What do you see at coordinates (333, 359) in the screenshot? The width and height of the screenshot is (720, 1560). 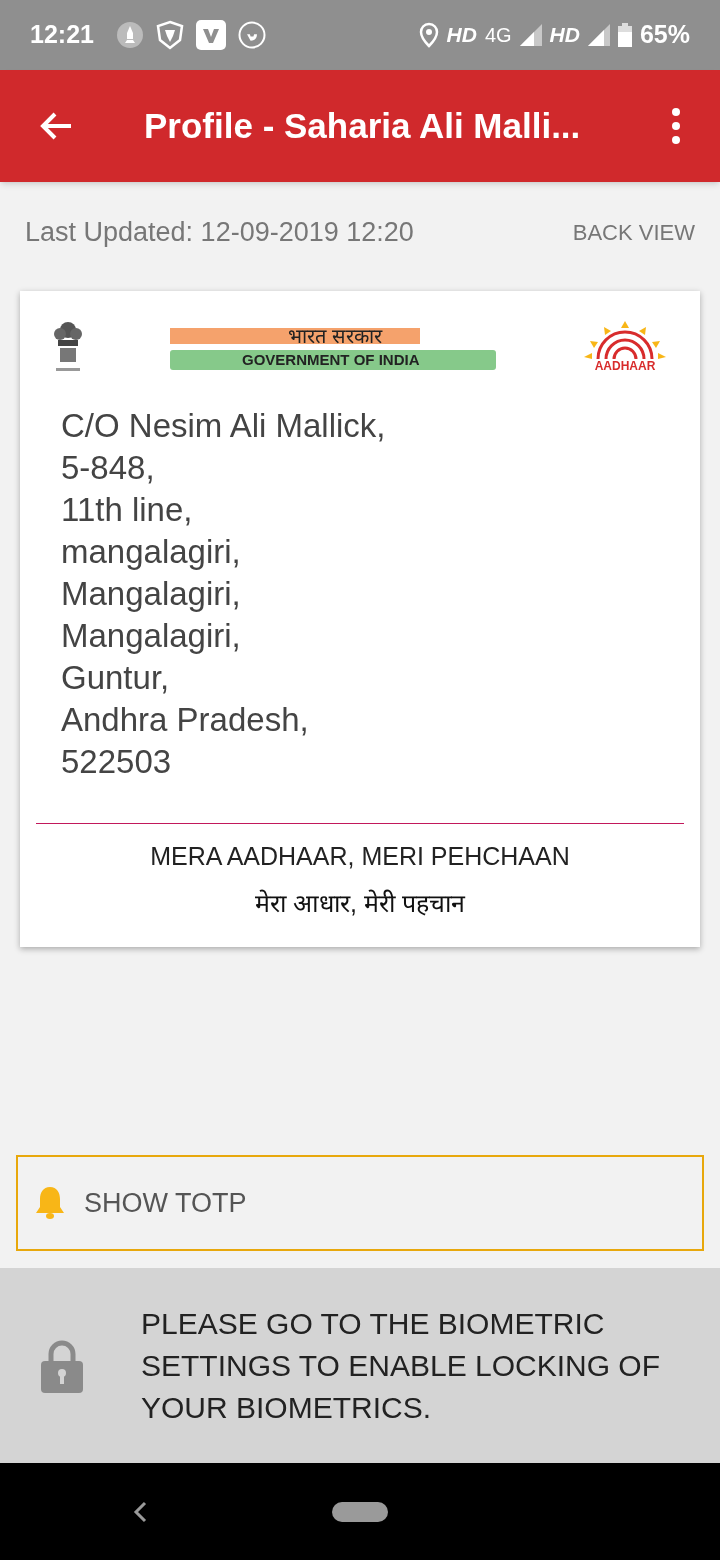 I see `banner-english-text: GOVERNMENT OF INDIA` at bounding box center [333, 359].